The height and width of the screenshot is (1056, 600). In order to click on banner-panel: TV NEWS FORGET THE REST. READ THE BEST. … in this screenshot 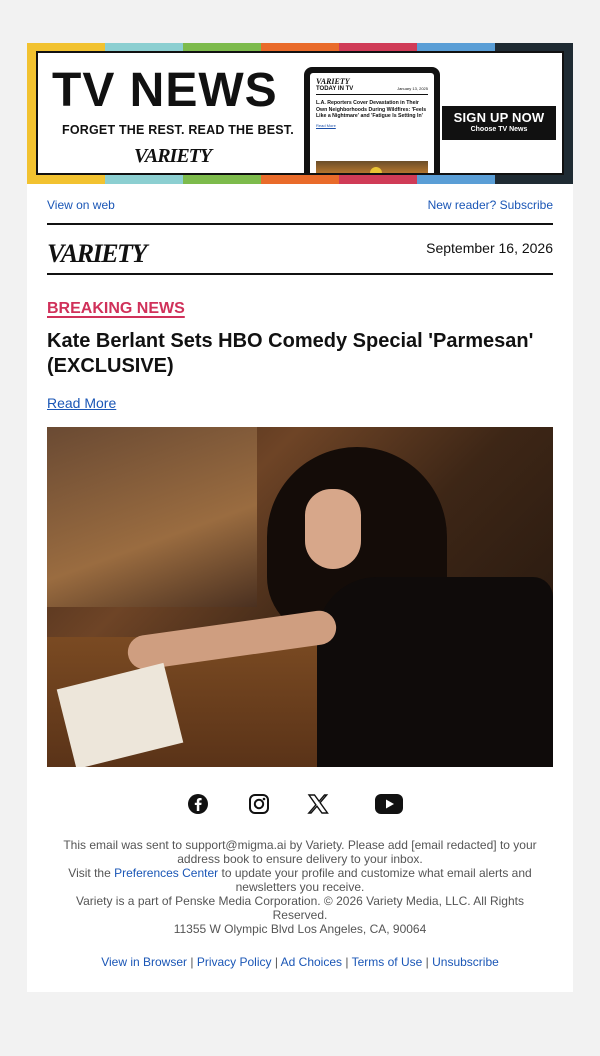, I will do `click(300, 113)`.